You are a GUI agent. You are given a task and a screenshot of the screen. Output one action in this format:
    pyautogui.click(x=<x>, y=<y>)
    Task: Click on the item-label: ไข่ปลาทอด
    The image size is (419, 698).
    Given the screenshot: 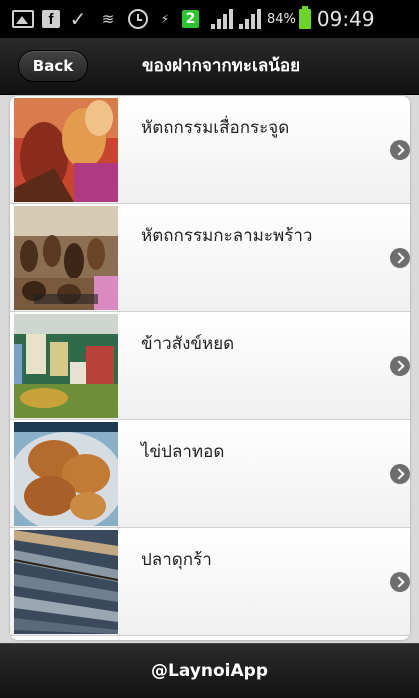 What is the action you would take?
    pyautogui.click(x=183, y=452)
    